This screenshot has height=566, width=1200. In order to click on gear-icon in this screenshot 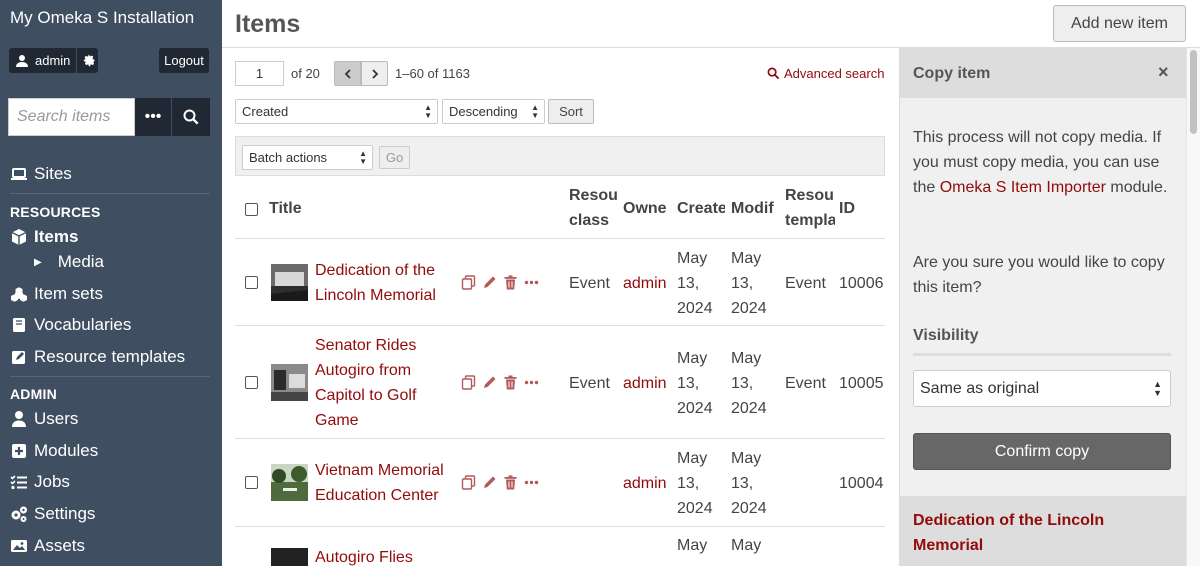, I will do `click(89, 60)`.